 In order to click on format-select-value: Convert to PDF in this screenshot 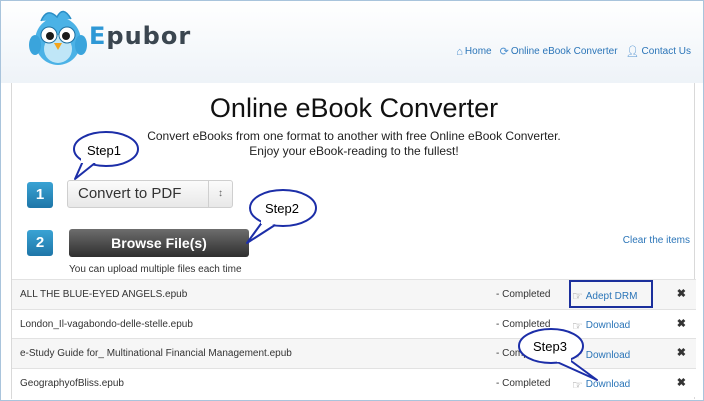, I will do `click(130, 193)`.